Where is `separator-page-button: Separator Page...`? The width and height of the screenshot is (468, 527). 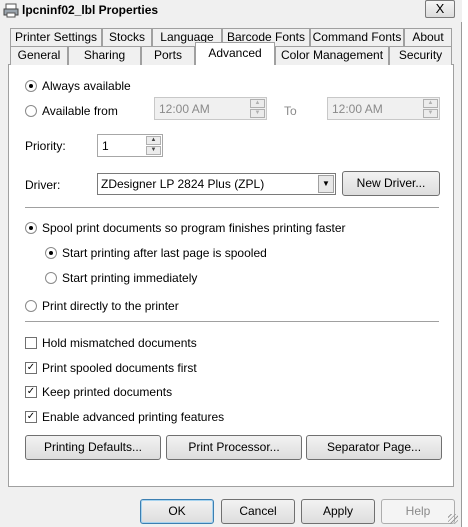
separator-page-button: Separator Page... is located at coordinates (374, 447).